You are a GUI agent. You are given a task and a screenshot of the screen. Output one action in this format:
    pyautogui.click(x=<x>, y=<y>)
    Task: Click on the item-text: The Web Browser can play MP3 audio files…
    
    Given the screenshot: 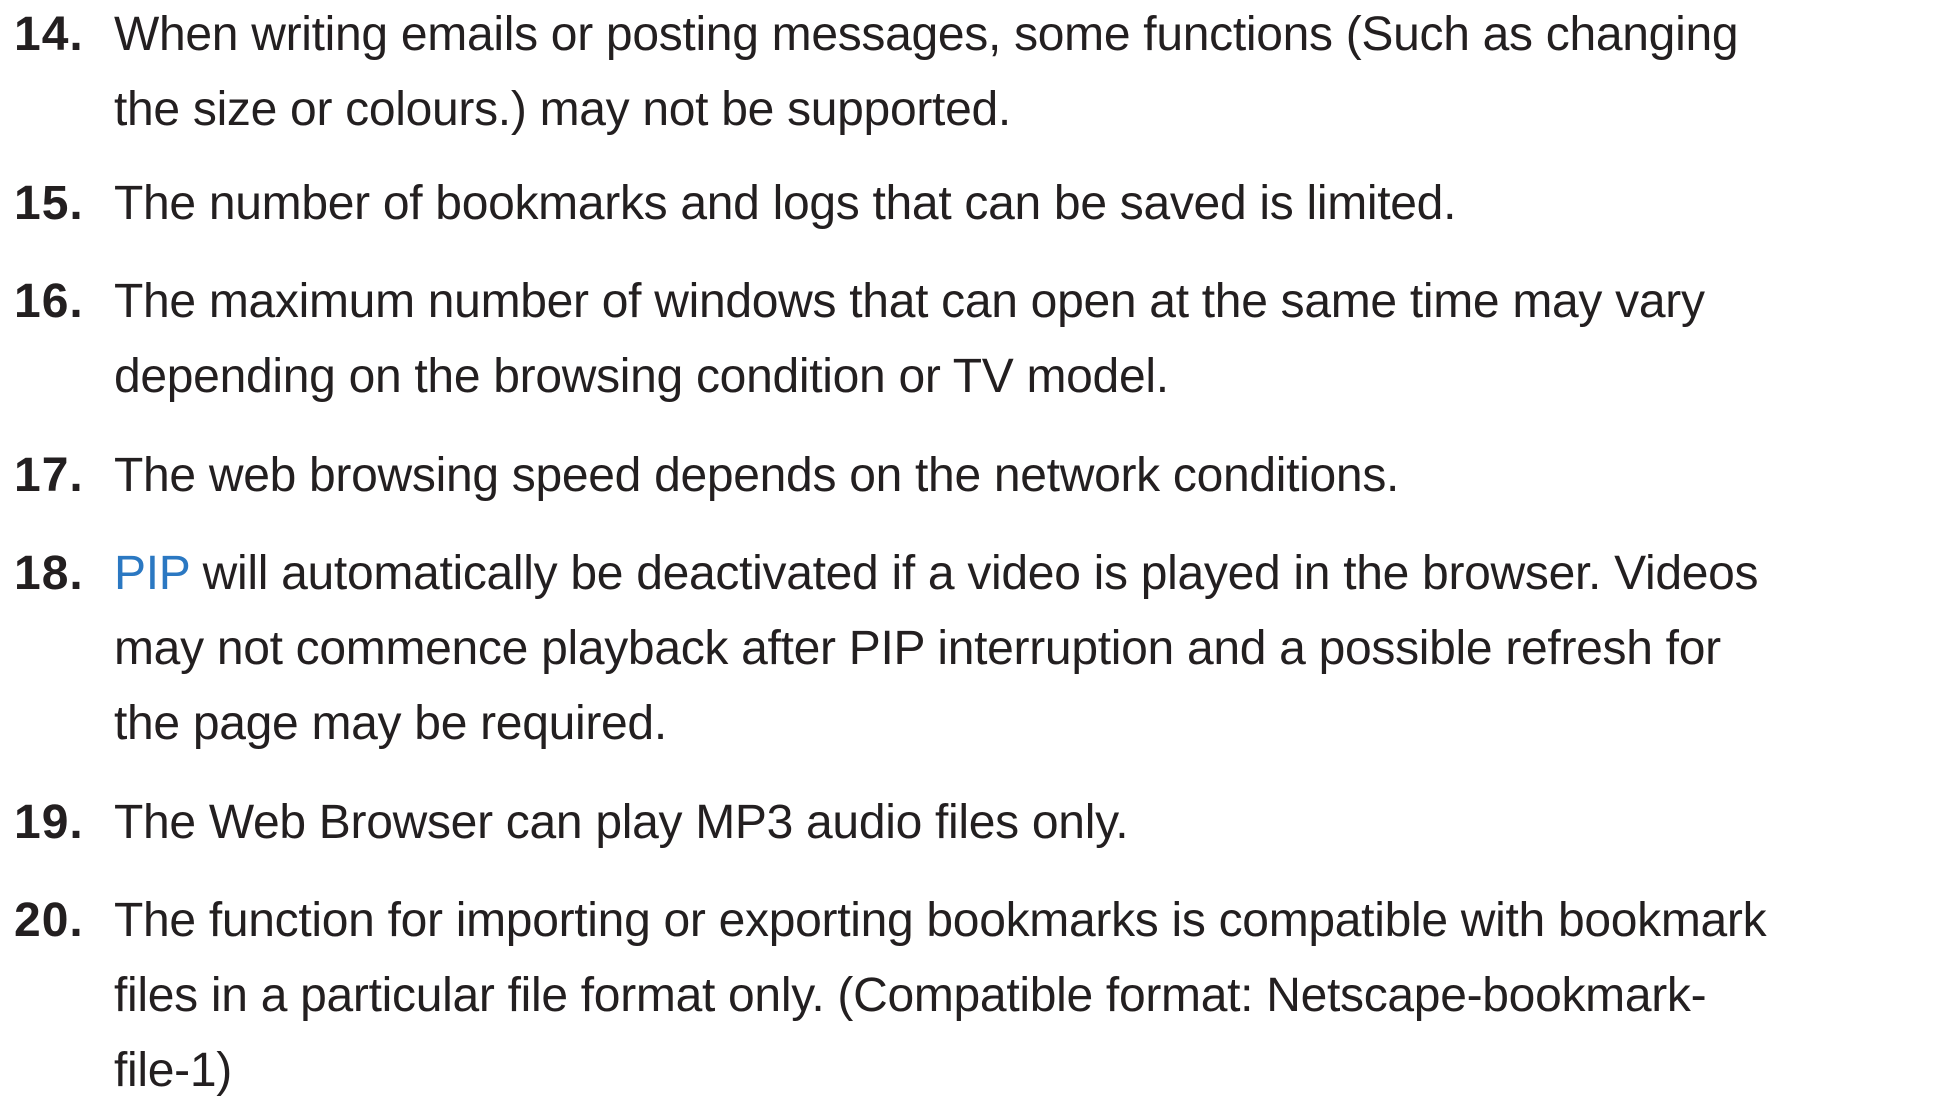 What is the action you would take?
    pyautogui.click(x=1034, y=822)
    